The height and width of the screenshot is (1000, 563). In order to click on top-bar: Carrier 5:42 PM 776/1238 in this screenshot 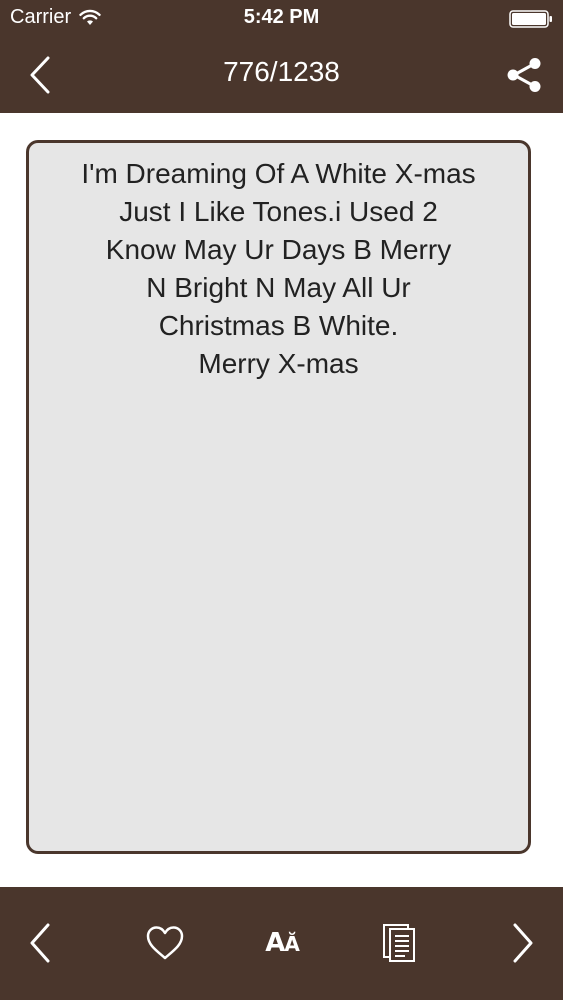, I will do `click(281, 56)`.